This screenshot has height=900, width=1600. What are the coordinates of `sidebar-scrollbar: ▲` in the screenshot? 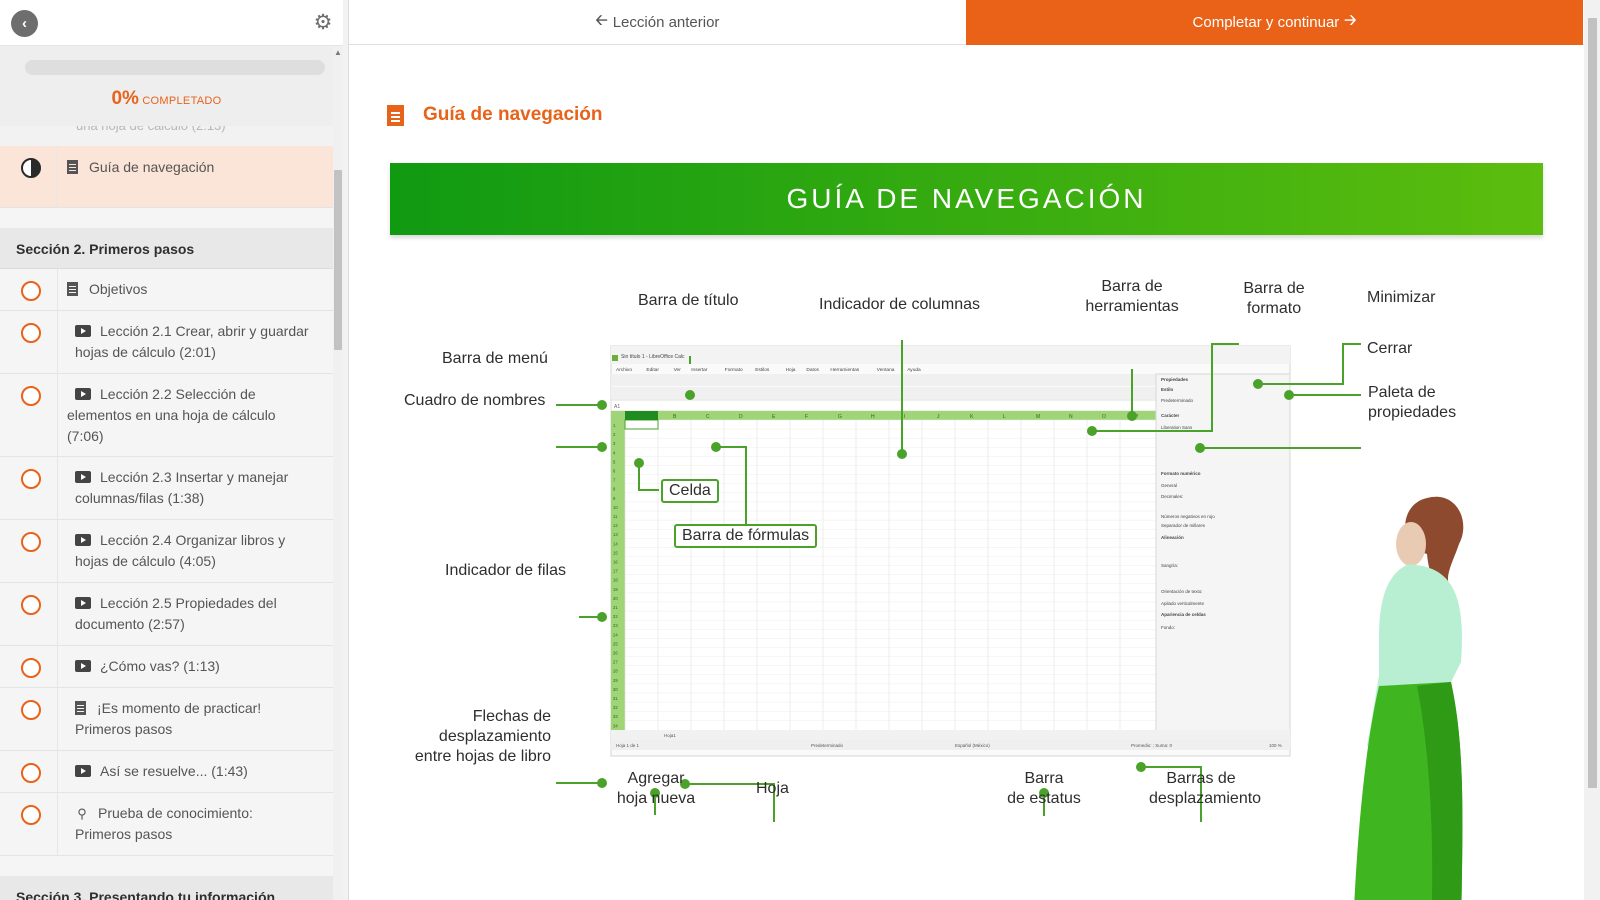 It's located at (338, 473).